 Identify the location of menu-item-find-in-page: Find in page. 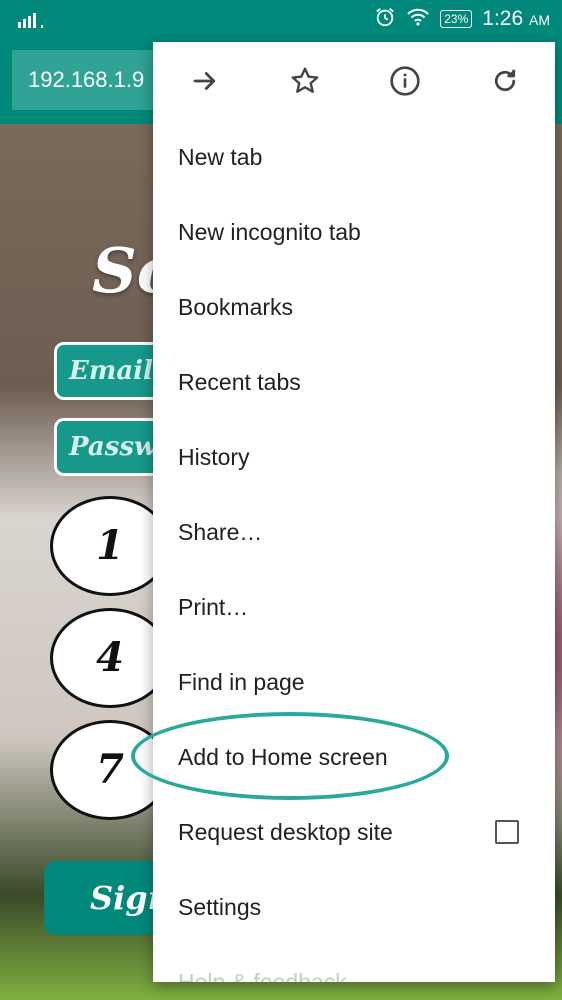
(354, 682).